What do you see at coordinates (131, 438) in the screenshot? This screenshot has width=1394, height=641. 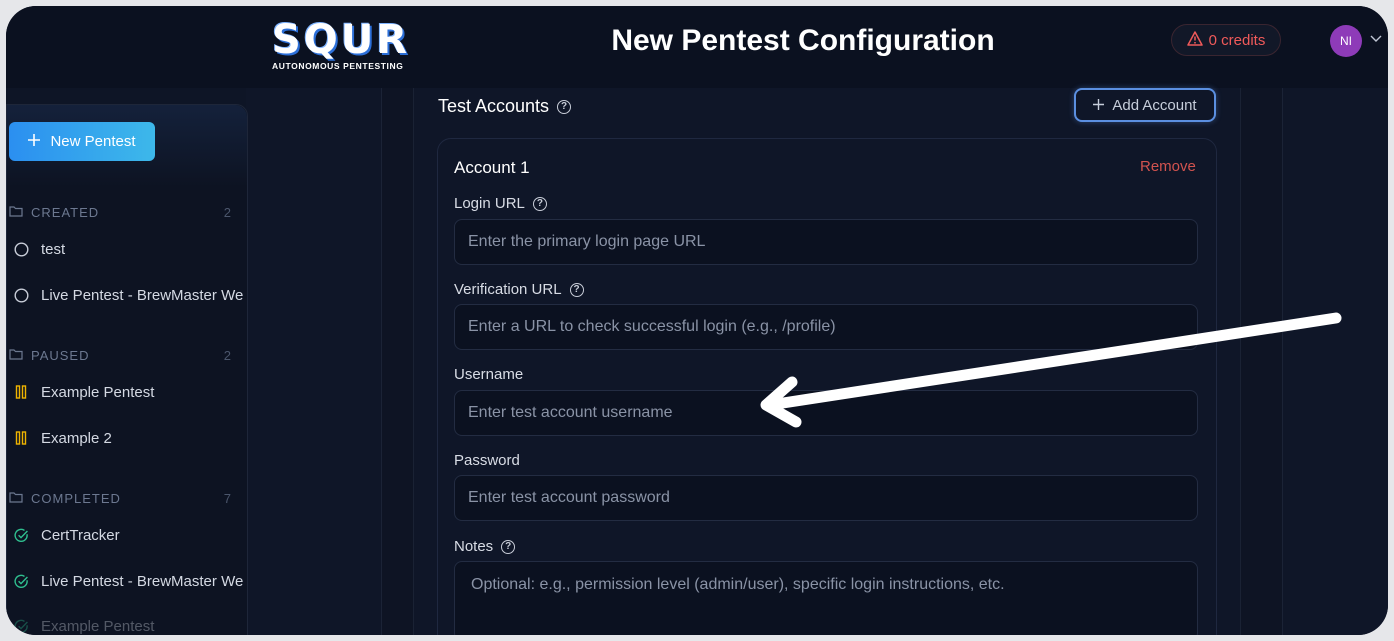 I see `sidebar-item-example-2: Example 2` at bounding box center [131, 438].